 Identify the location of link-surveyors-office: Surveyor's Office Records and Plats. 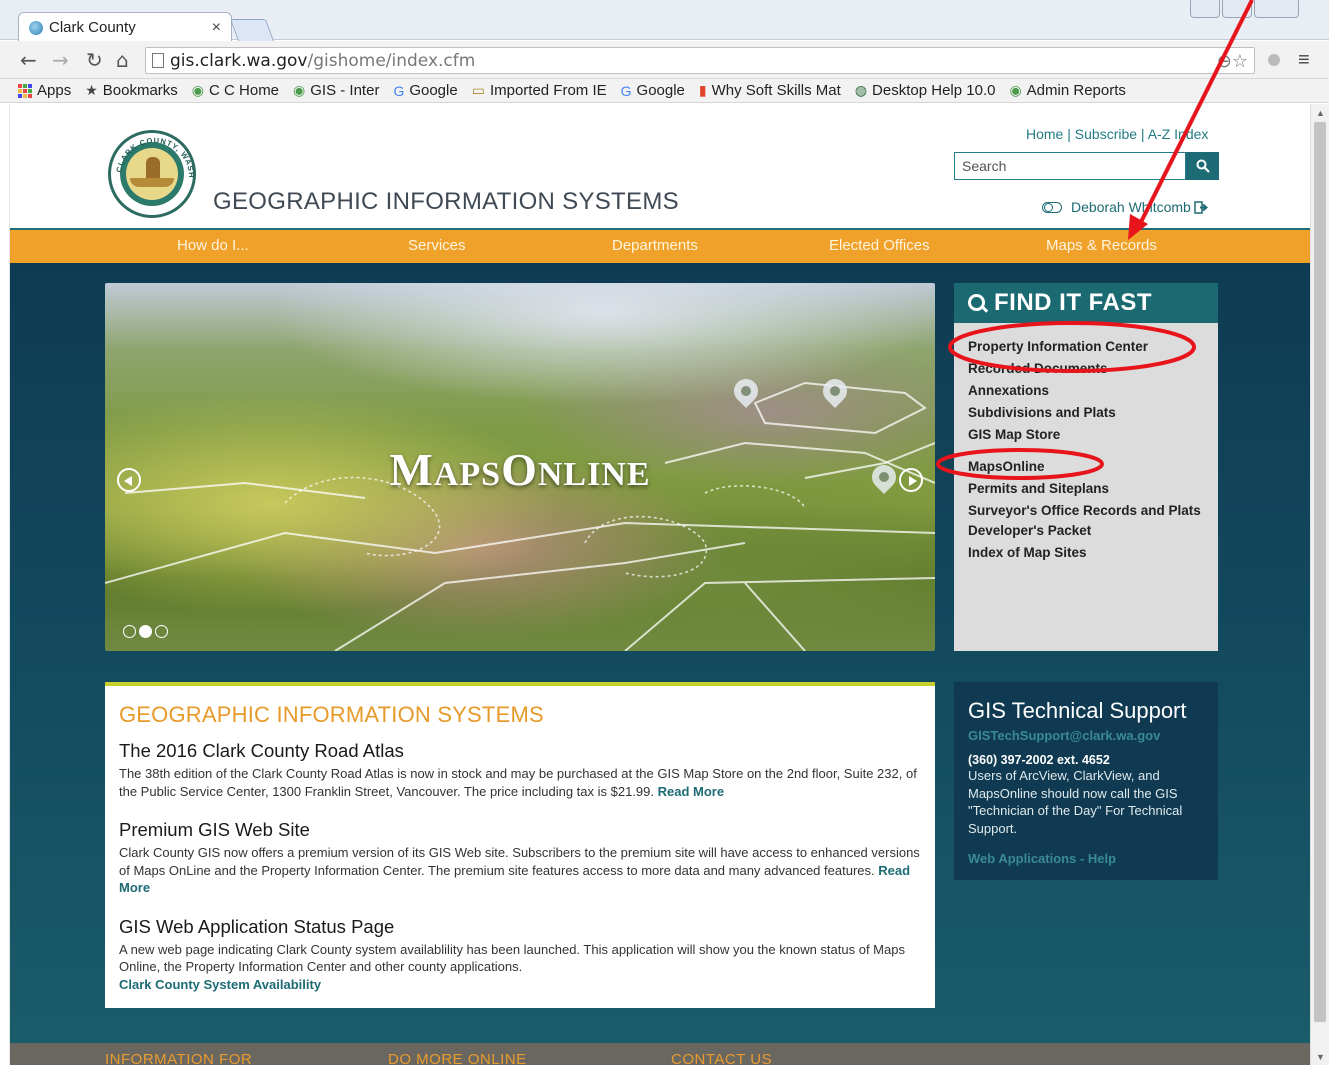
(1086, 510).